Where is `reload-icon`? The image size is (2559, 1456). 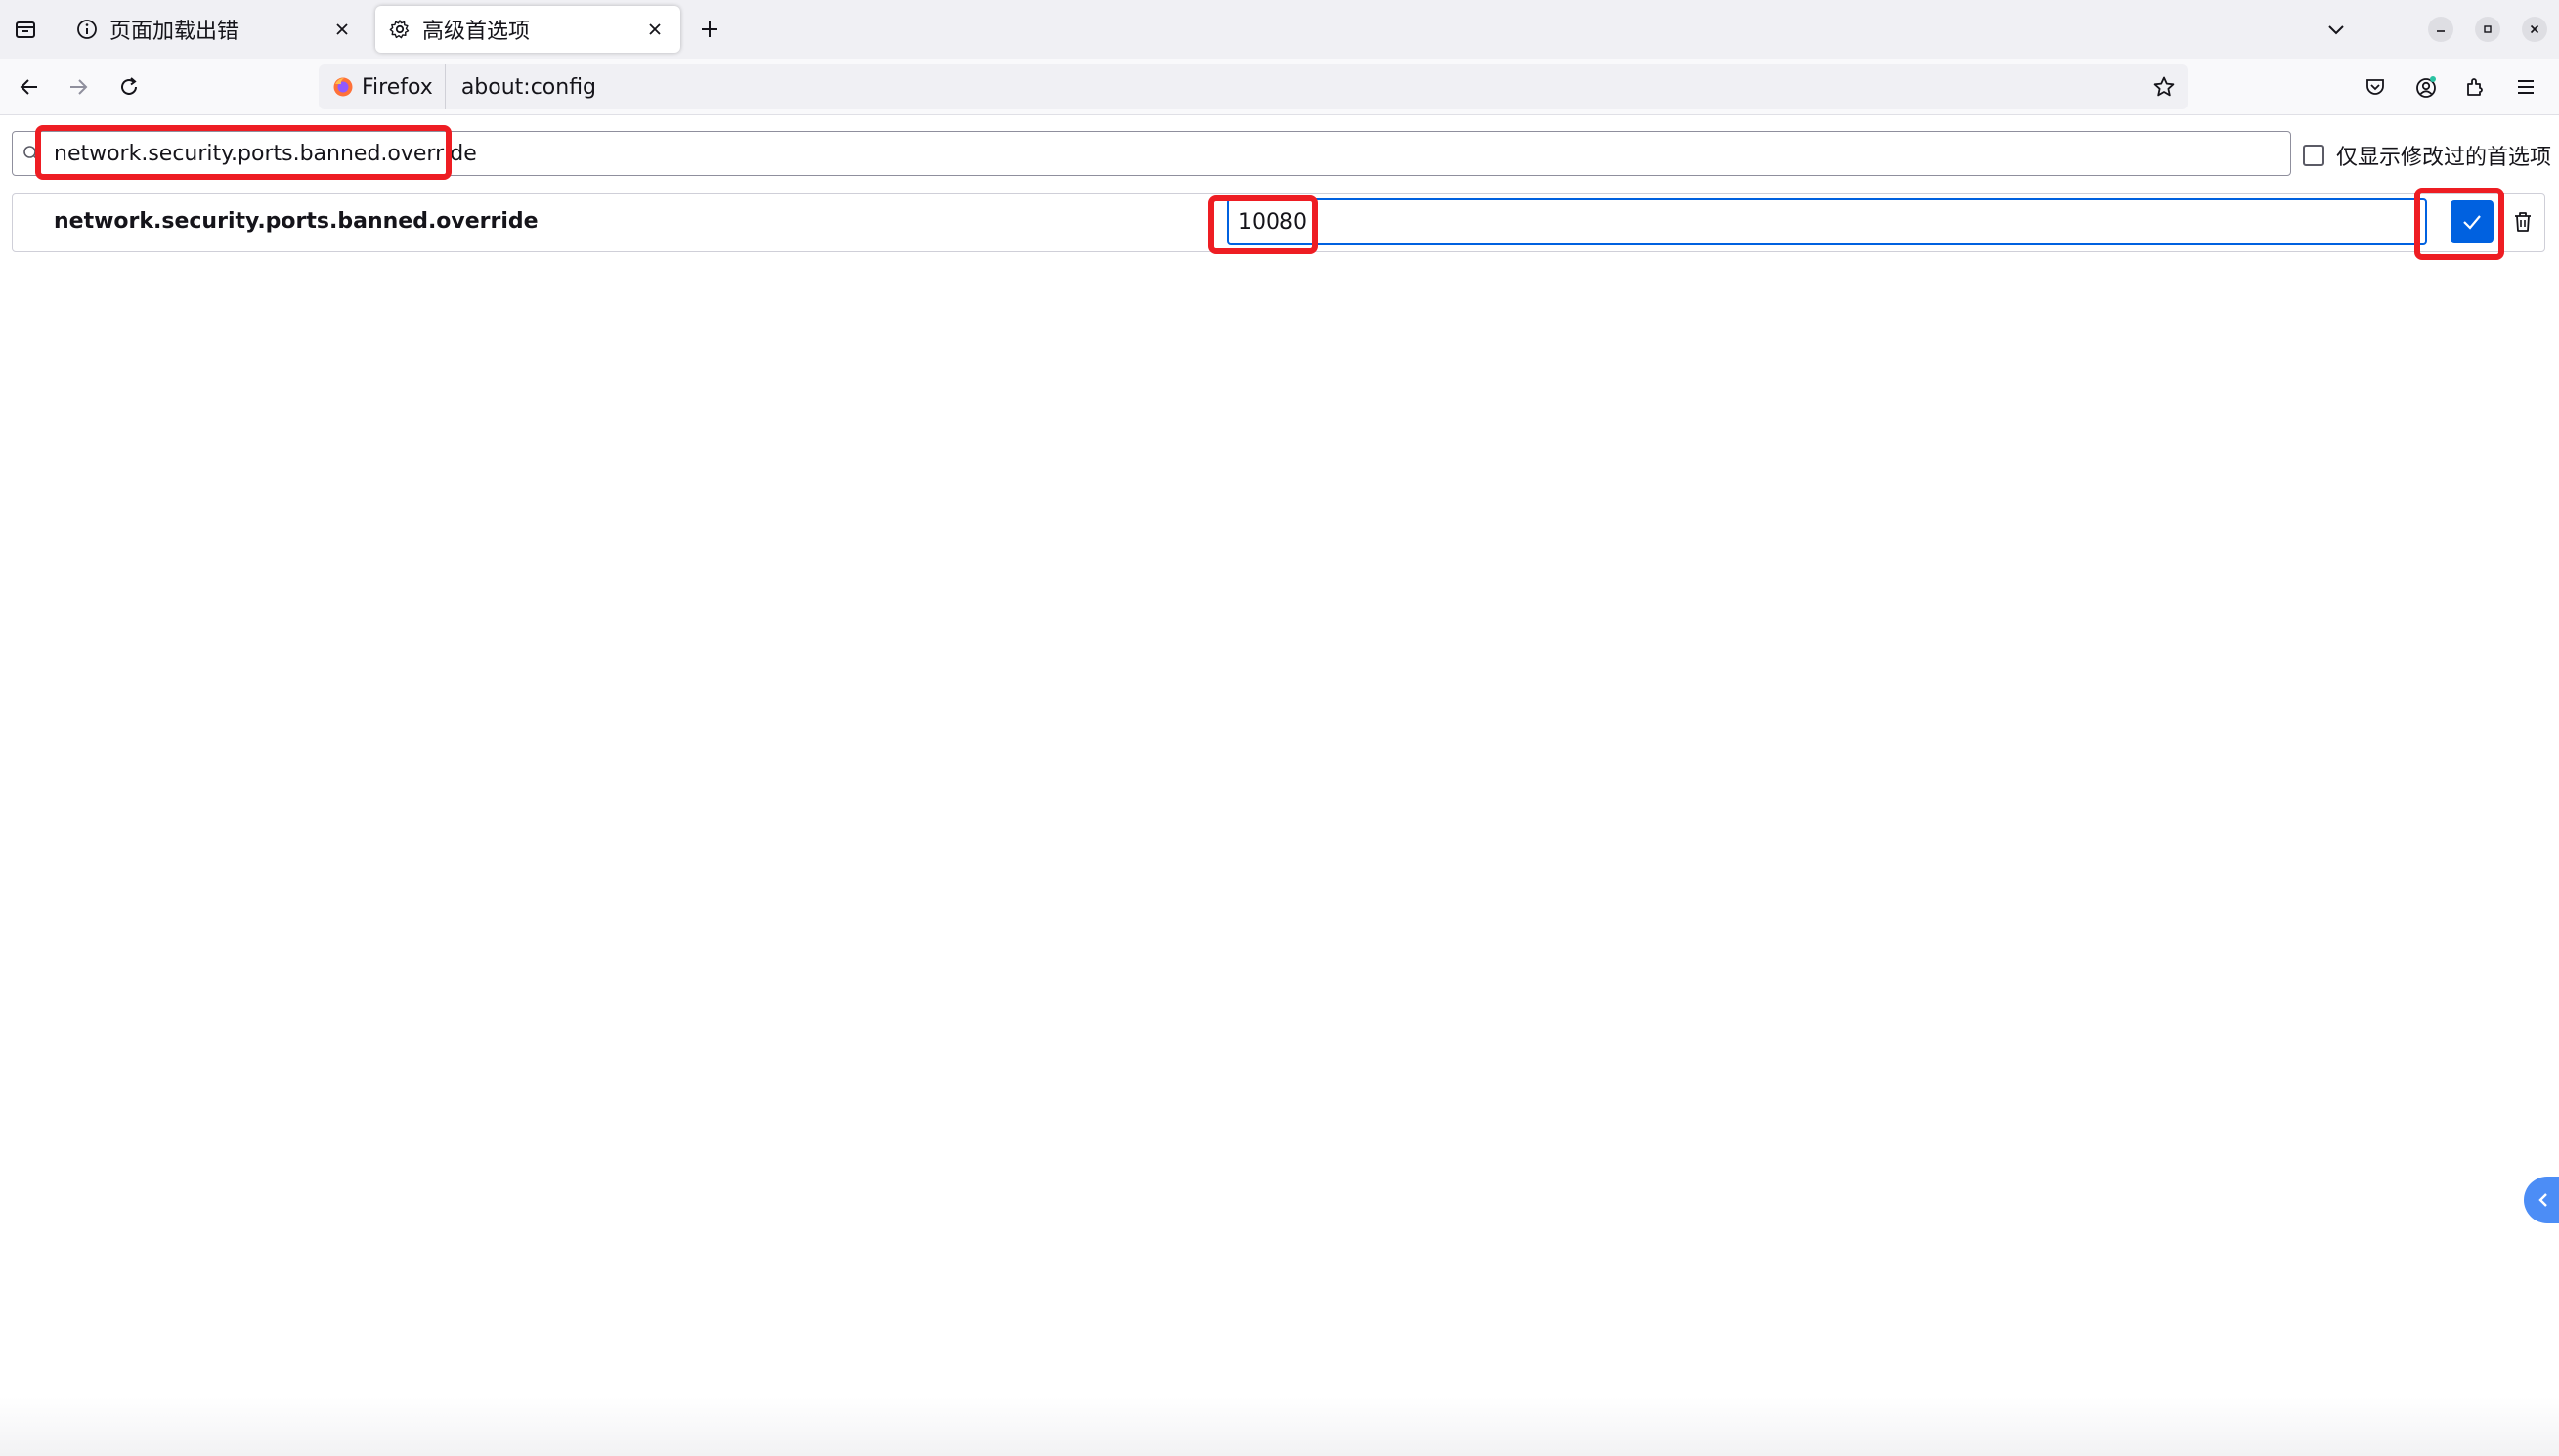 reload-icon is located at coordinates (129, 87).